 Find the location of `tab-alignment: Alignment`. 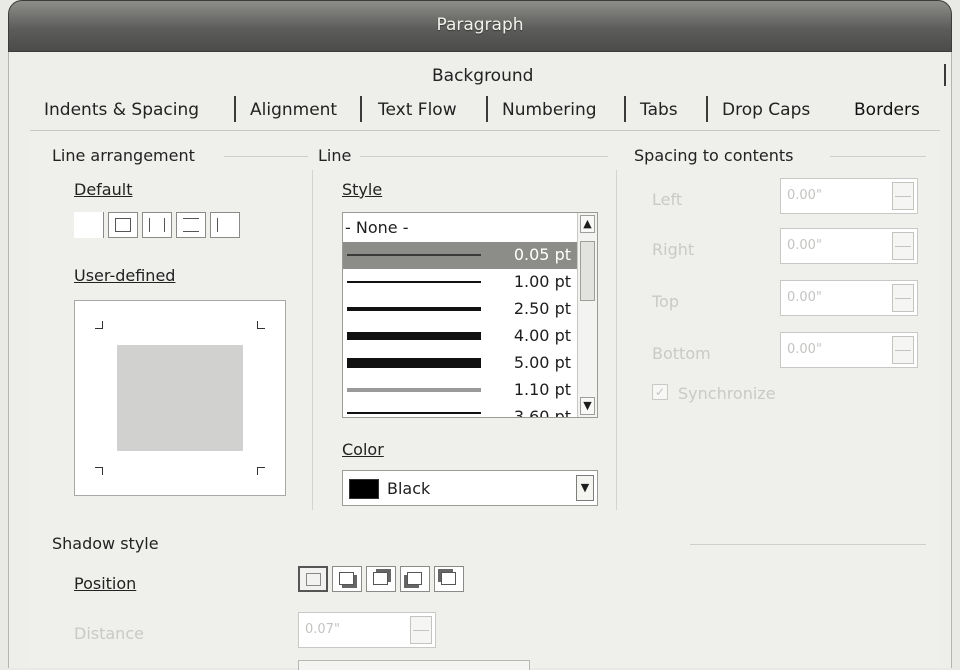

tab-alignment: Alignment is located at coordinates (293, 110).